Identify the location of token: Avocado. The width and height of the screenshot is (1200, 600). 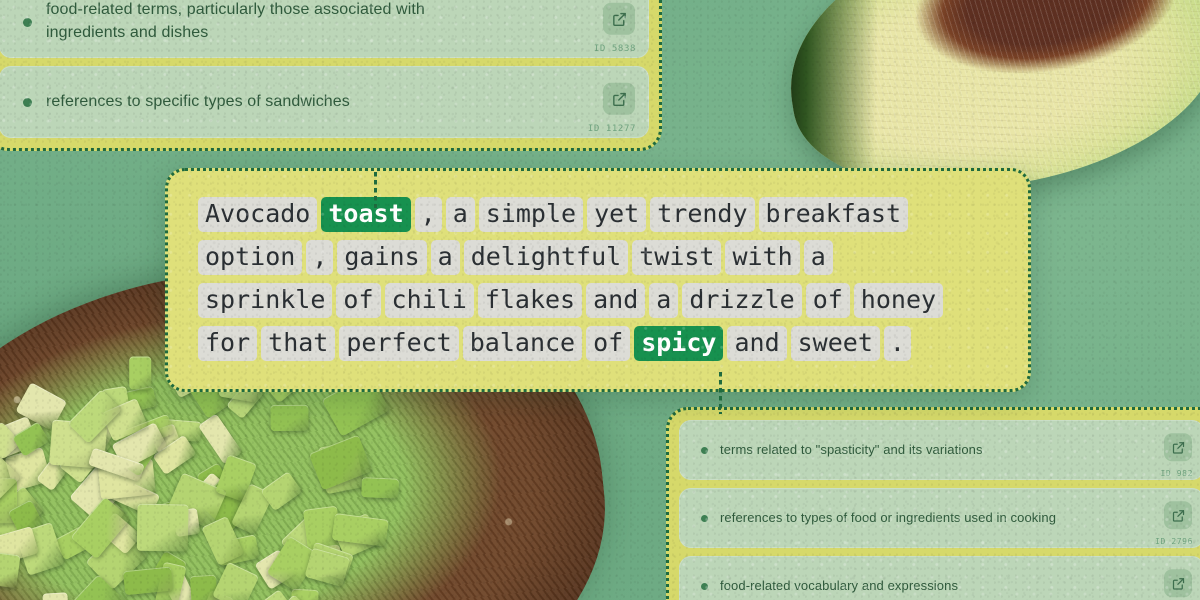
(258, 214).